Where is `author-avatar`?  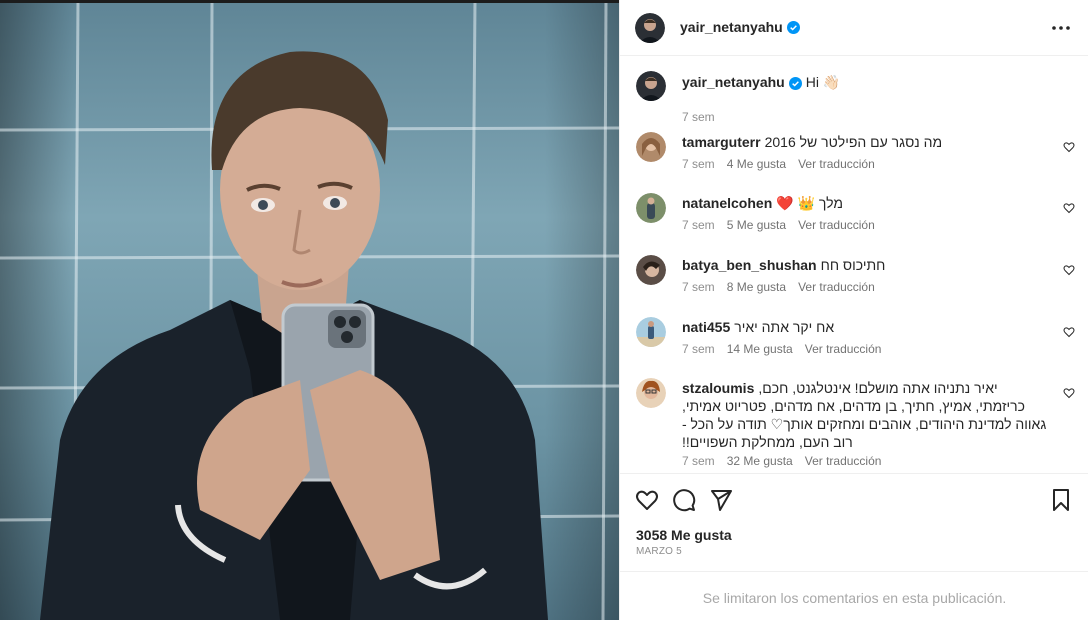
author-avatar is located at coordinates (650, 28).